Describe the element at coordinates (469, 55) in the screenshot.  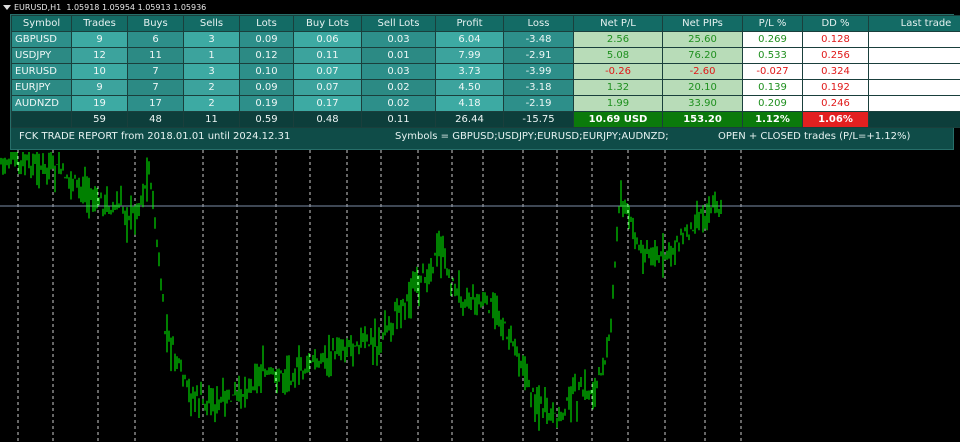
I see `cell-profit: 7.99` at that location.